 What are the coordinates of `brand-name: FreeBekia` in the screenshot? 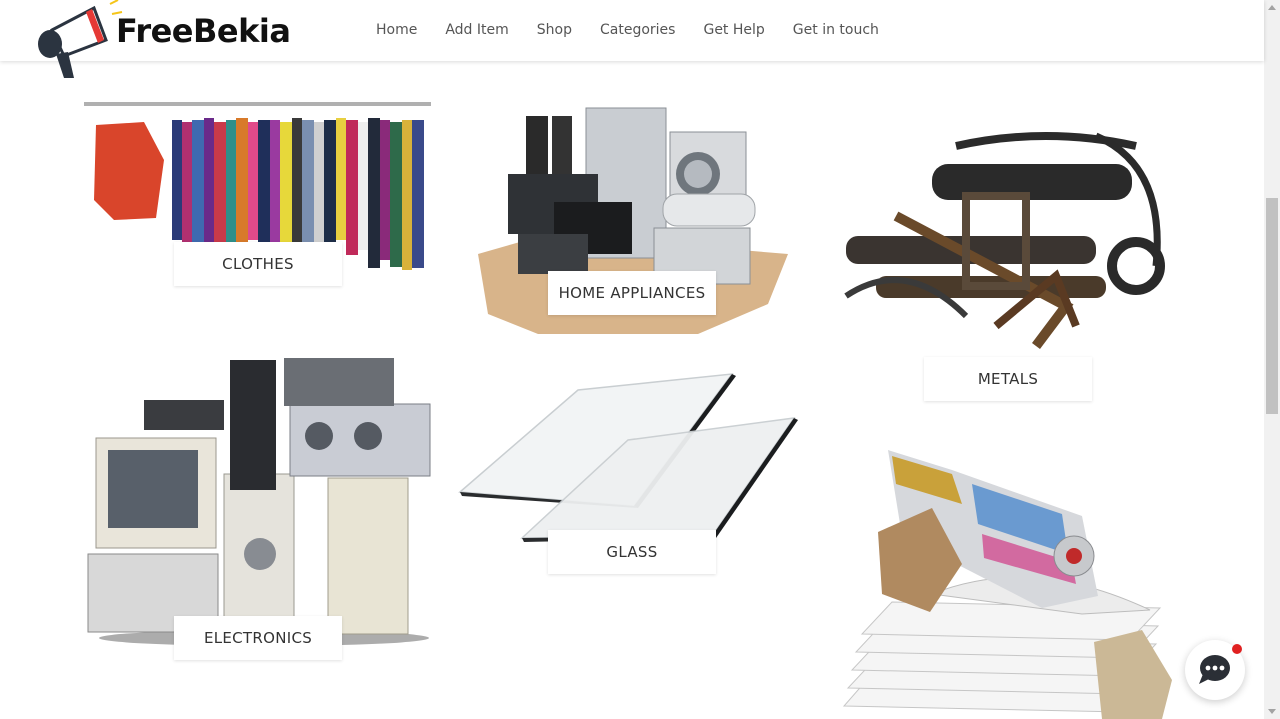 It's located at (203, 31).